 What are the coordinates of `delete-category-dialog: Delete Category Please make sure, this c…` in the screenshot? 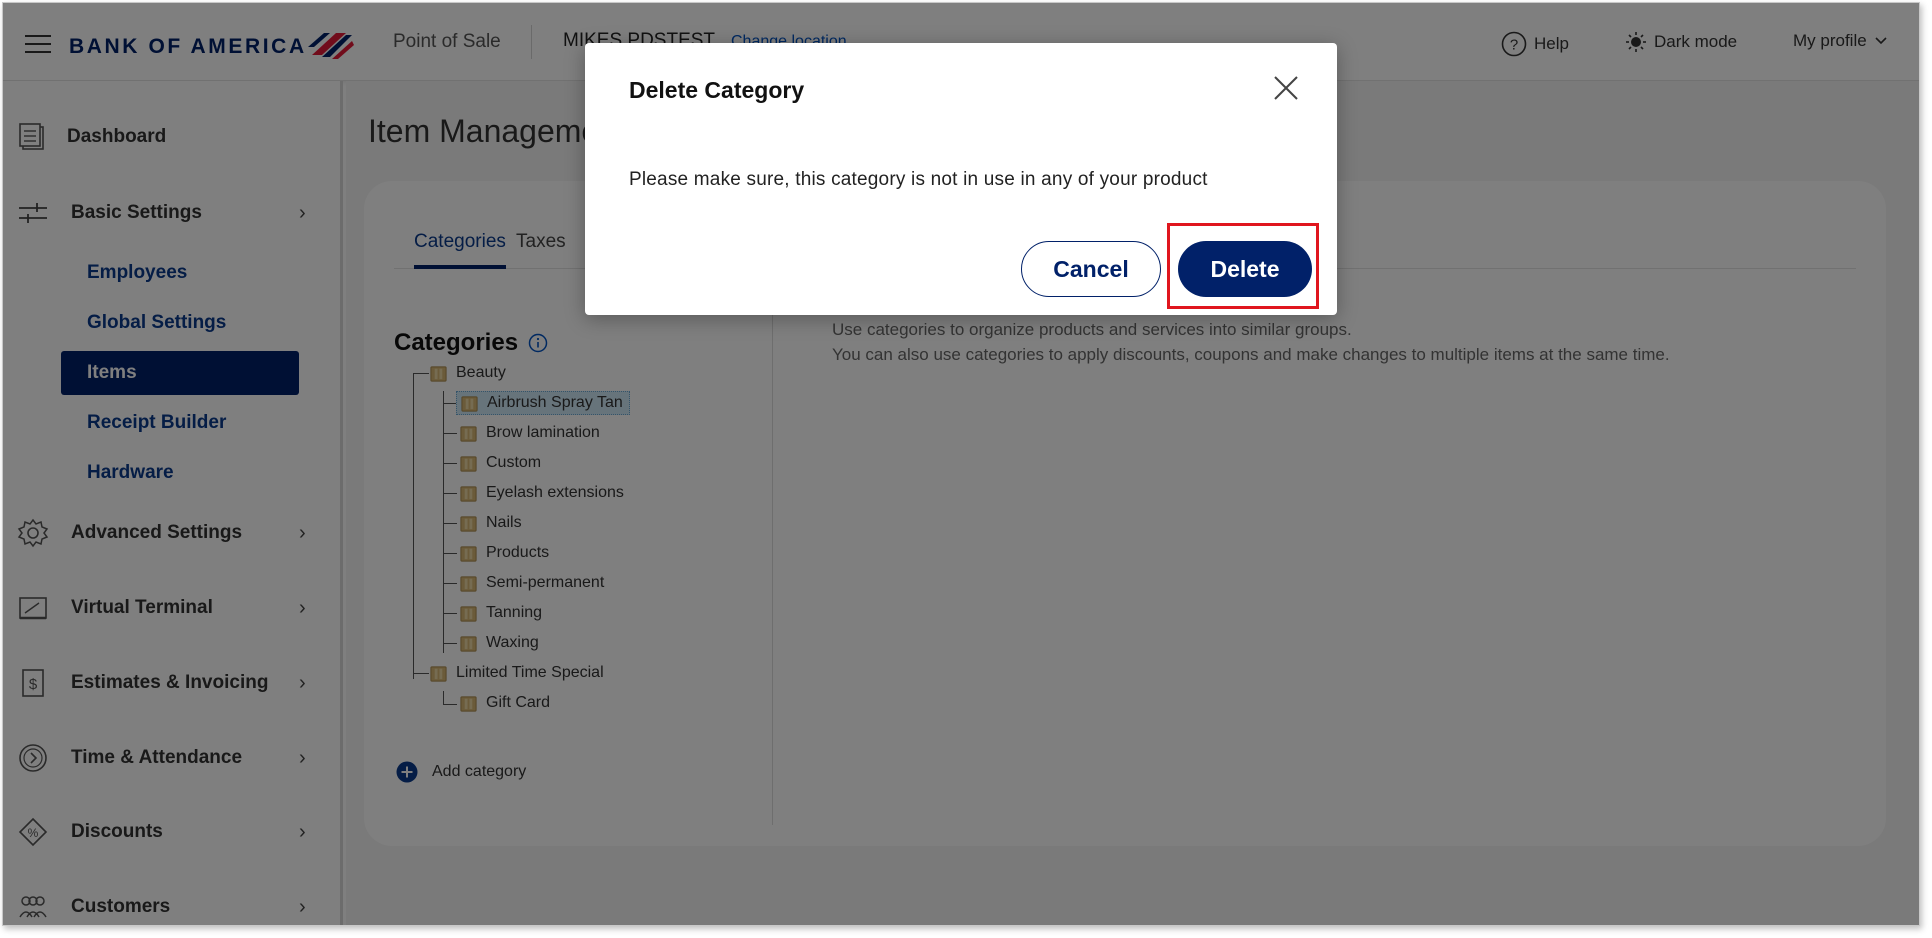 It's located at (961, 179).